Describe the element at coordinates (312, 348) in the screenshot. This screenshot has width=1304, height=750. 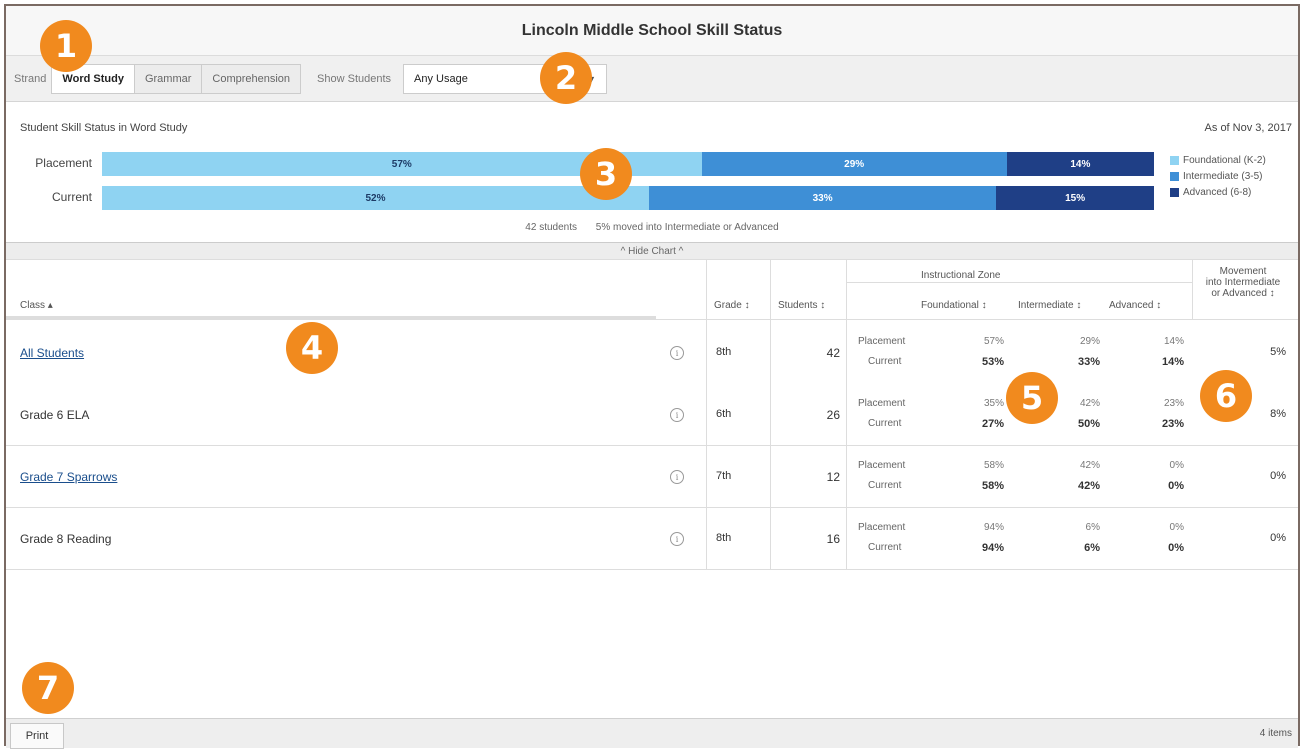
I see `callout-marker: 4` at that location.